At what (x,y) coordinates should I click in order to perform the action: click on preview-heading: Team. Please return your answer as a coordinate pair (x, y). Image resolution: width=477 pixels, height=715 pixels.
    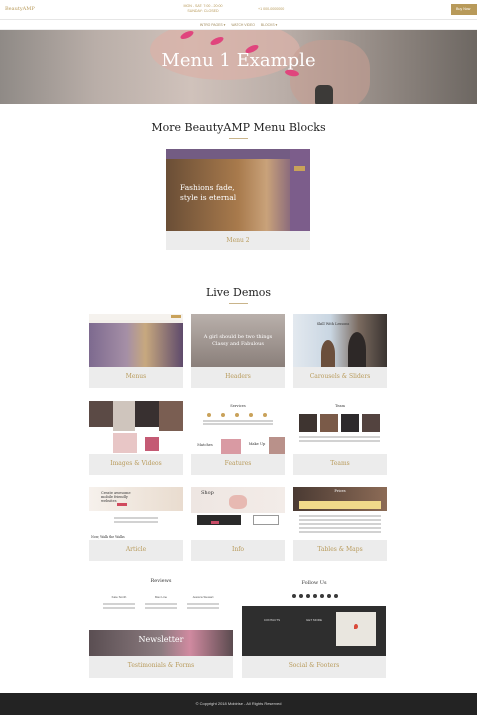
    Looking at the image, I should click on (340, 406).